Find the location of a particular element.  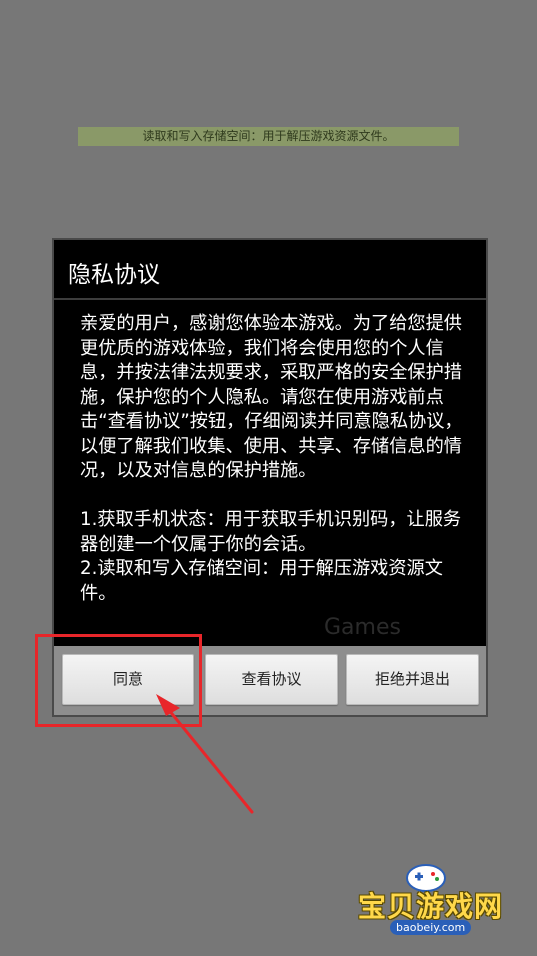

watermark-title: 宝贝游戏网 is located at coordinates (431, 906).